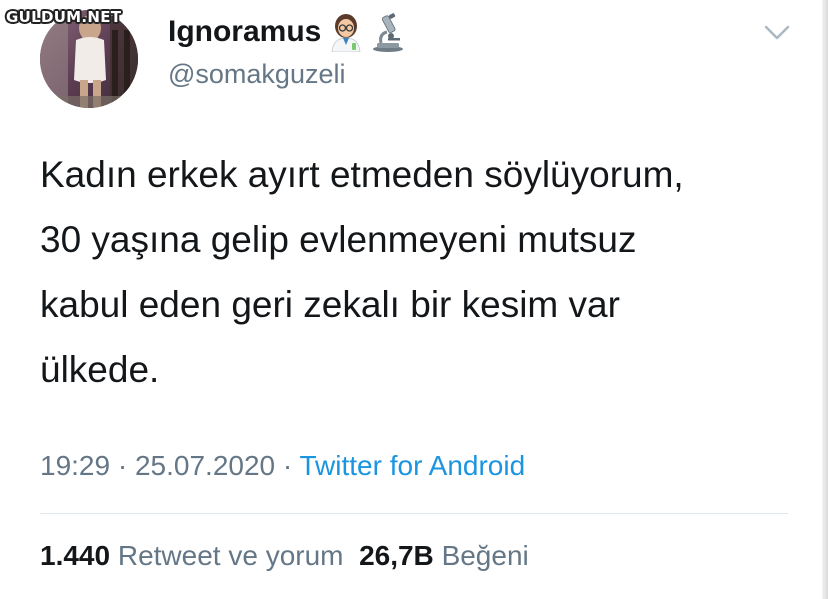 Image resolution: width=828 pixels, height=599 pixels. I want to click on watermark: GULDUM.NET, so click(64, 17).